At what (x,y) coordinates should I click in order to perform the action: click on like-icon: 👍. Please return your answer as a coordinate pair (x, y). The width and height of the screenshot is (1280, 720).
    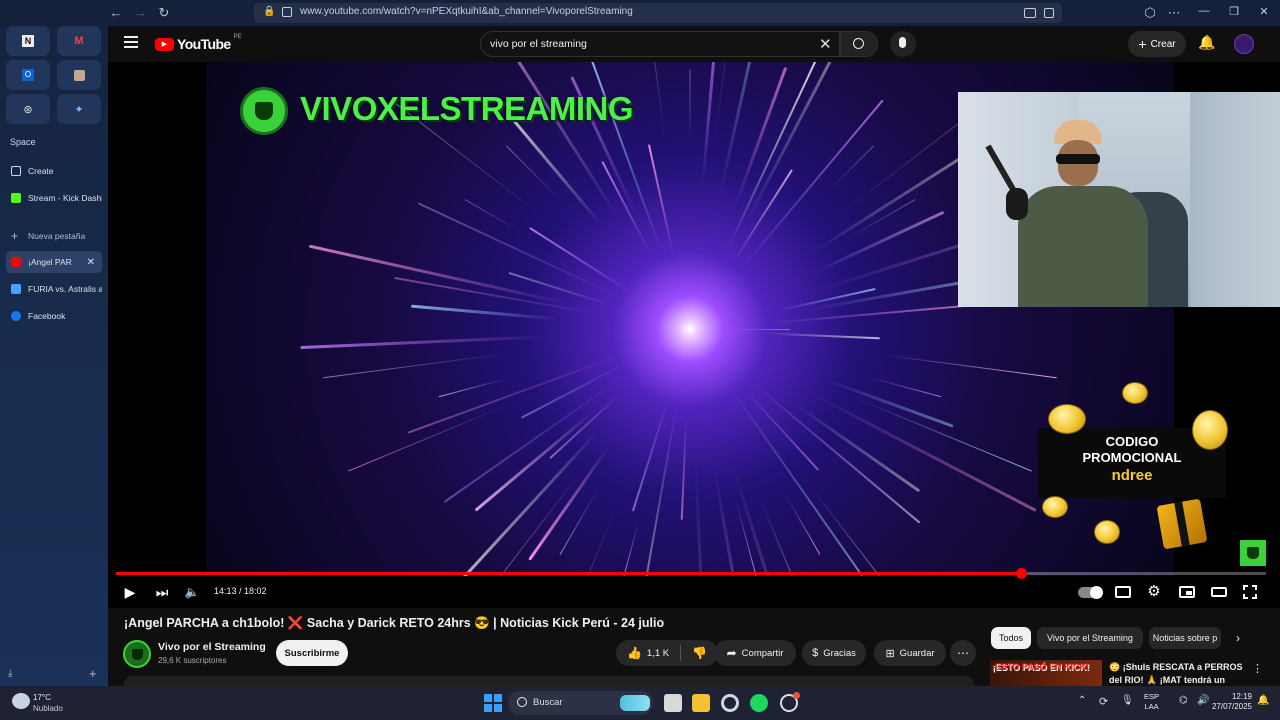
    Looking at the image, I should click on (634, 653).